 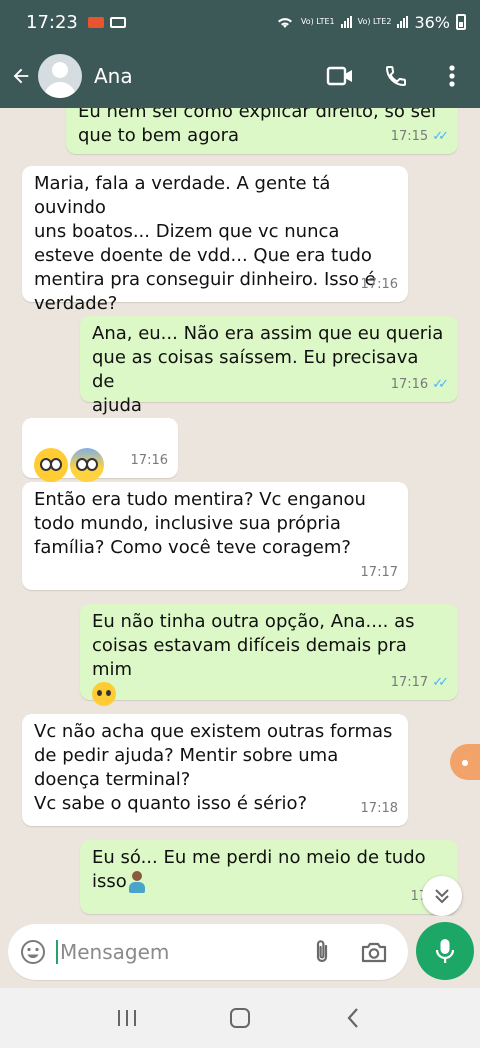 I want to click on flushed-face-emoji, so click(x=51, y=465).